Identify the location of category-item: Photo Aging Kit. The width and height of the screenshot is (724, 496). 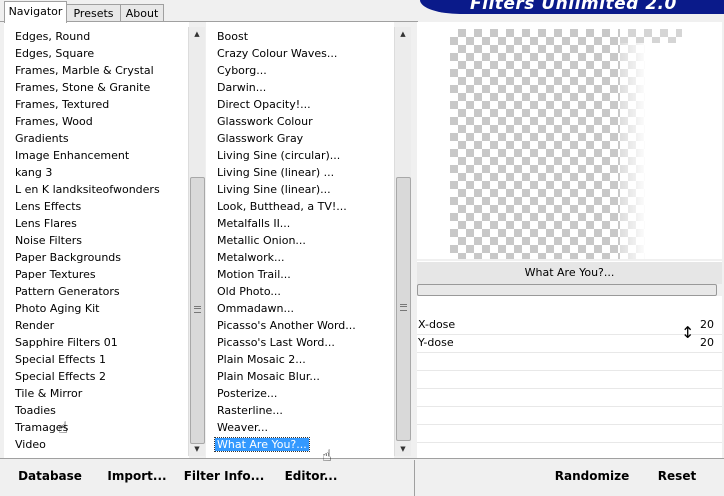
(57, 308).